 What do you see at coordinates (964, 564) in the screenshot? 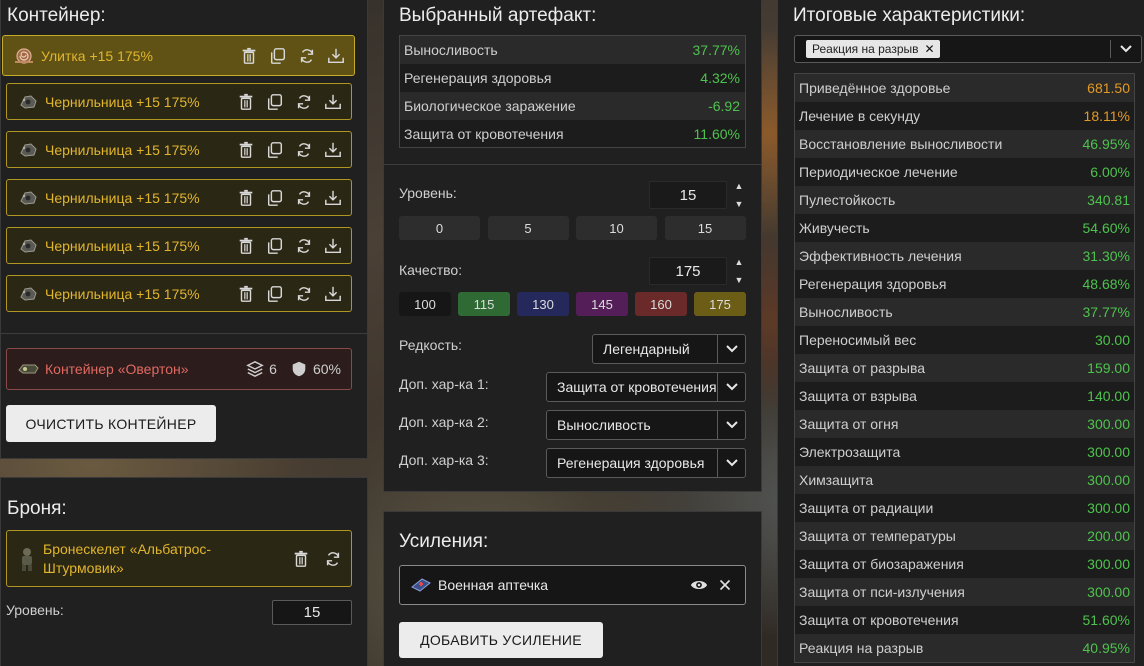
I see `total-stat-row: Защита от биозаражения 300.00` at bounding box center [964, 564].